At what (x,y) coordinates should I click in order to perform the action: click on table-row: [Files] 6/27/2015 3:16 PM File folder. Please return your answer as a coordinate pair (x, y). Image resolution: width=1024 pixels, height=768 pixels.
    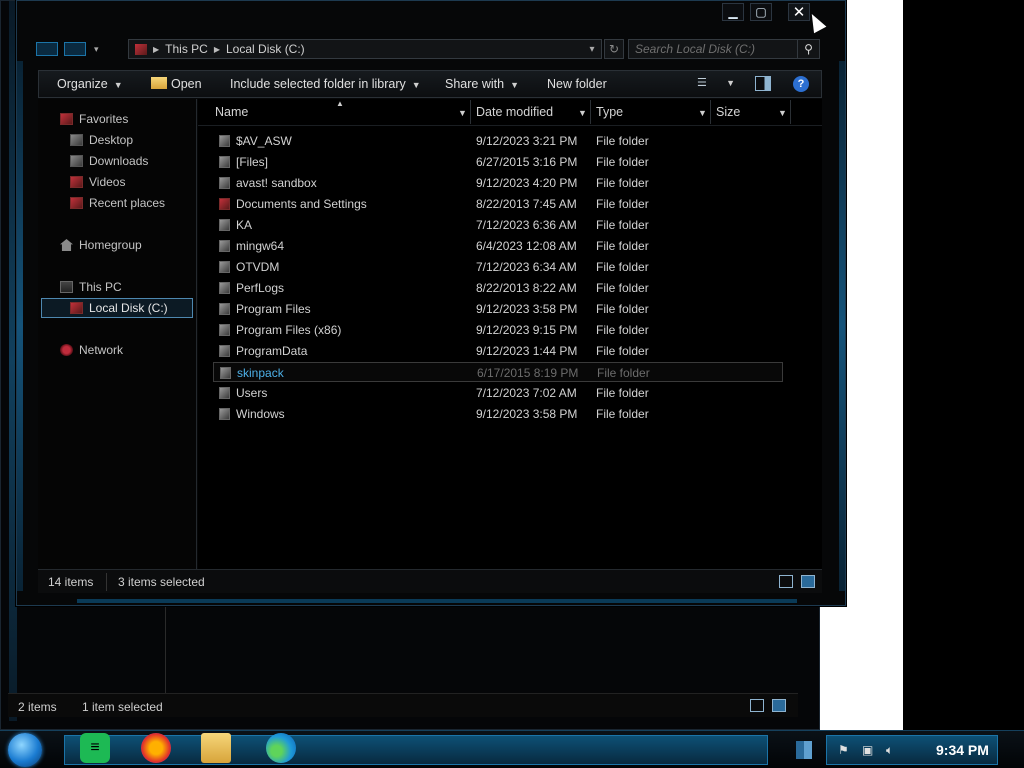
    Looking at the image, I should click on (498, 162).